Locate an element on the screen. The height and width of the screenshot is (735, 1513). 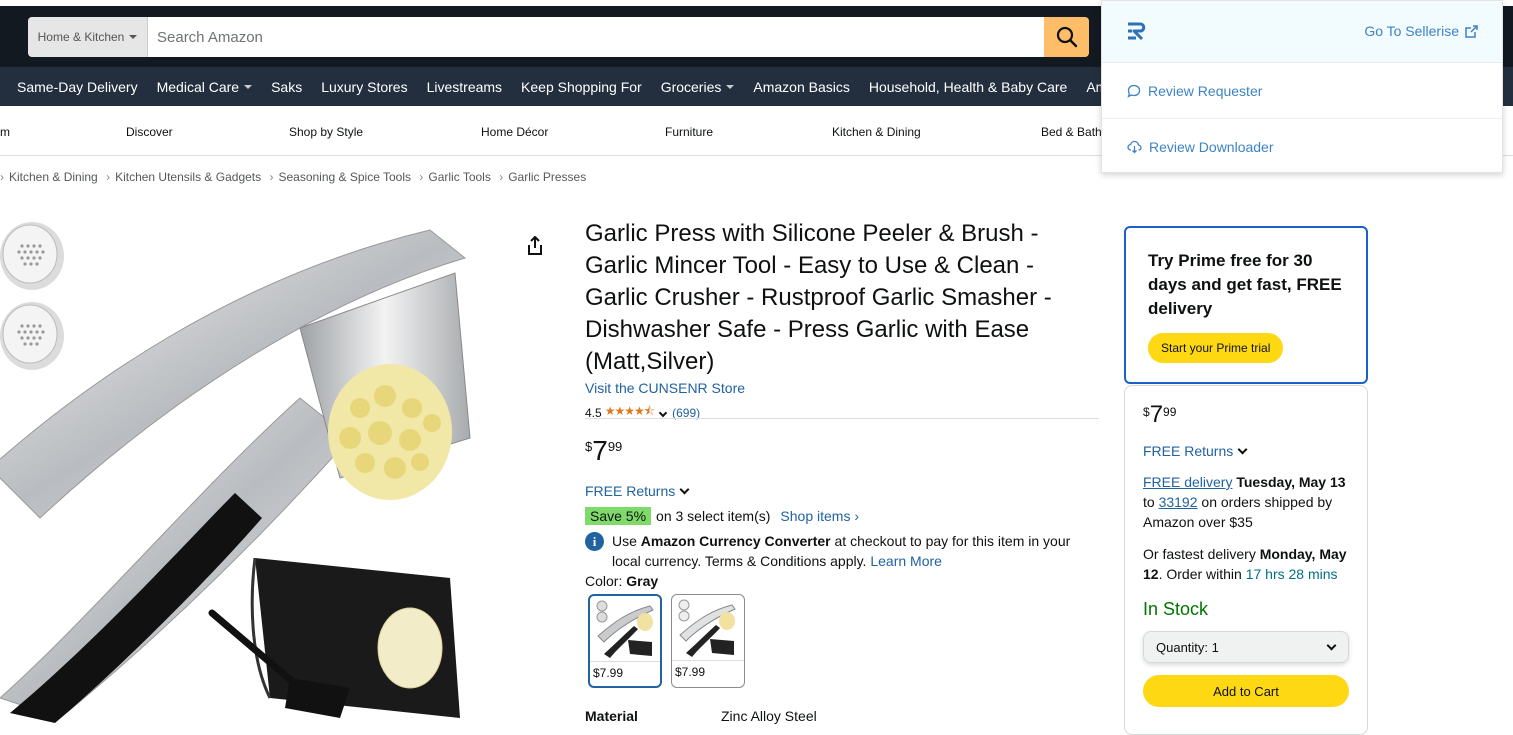
search-icon is located at coordinates (1066, 37).